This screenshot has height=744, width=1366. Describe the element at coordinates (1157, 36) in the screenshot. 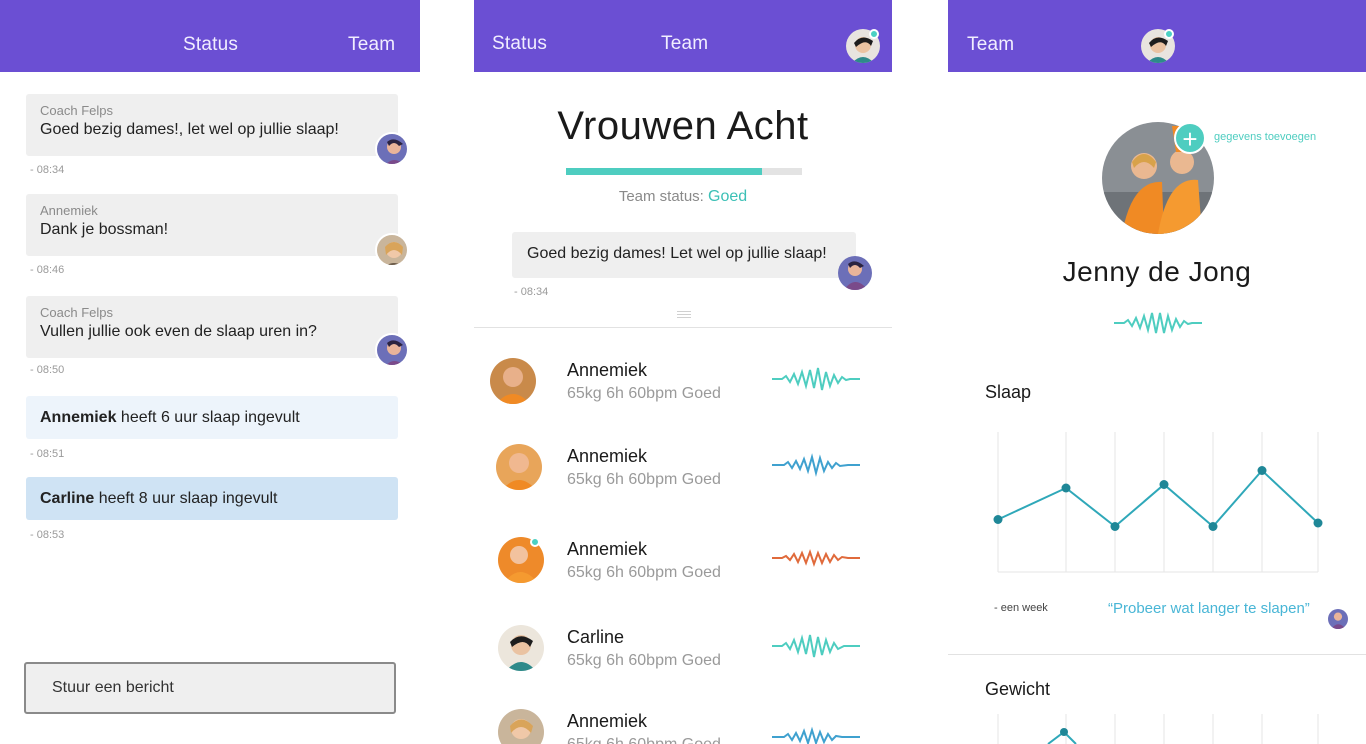

I see `top-bar: Team` at that location.